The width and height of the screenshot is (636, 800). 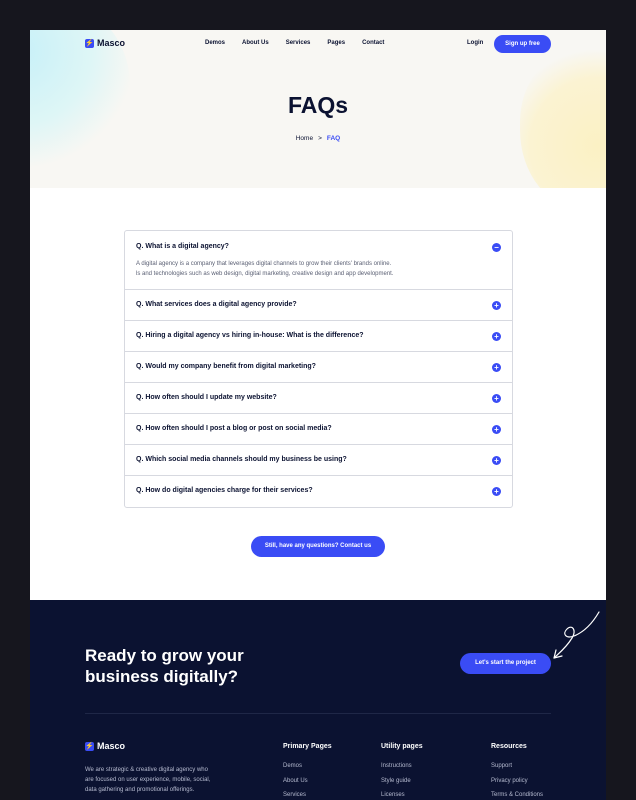 I want to click on footer-logo: ⚡ Masco, so click(x=105, y=746).